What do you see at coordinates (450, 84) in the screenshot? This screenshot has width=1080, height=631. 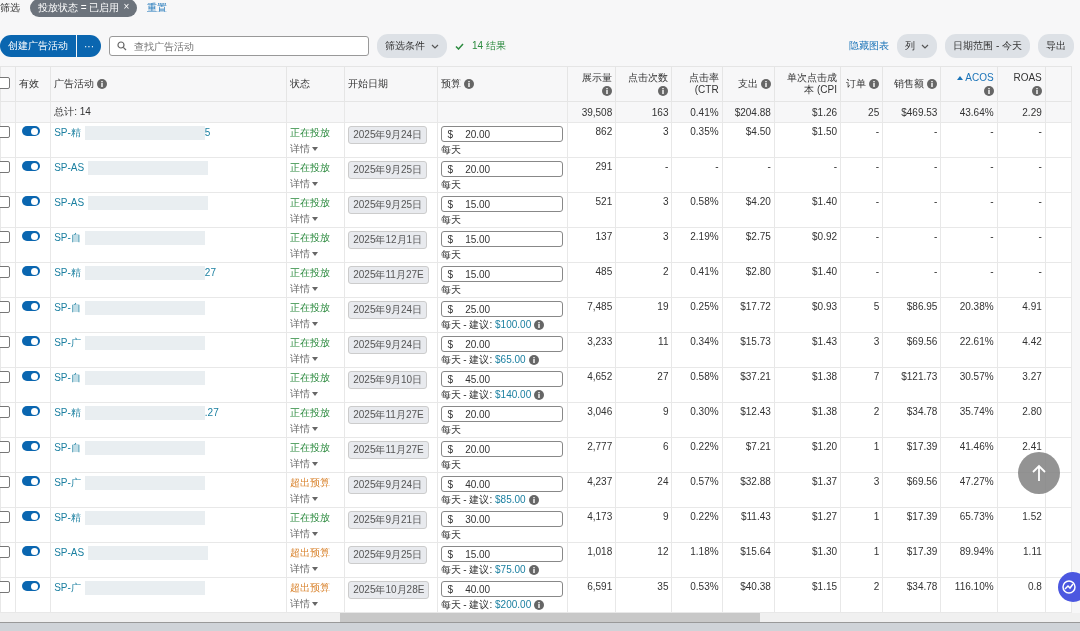 I see `column-header: 预算` at bounding box center [450, 84].